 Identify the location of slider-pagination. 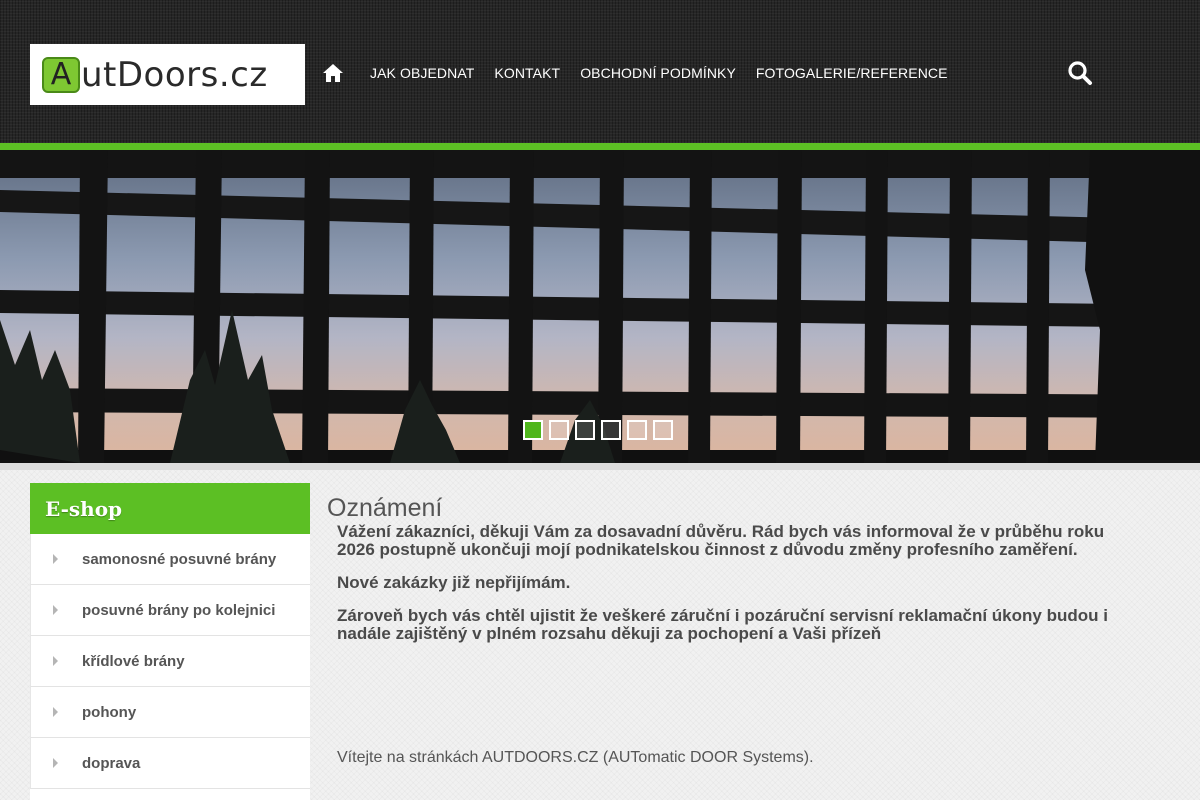
(601, 430).